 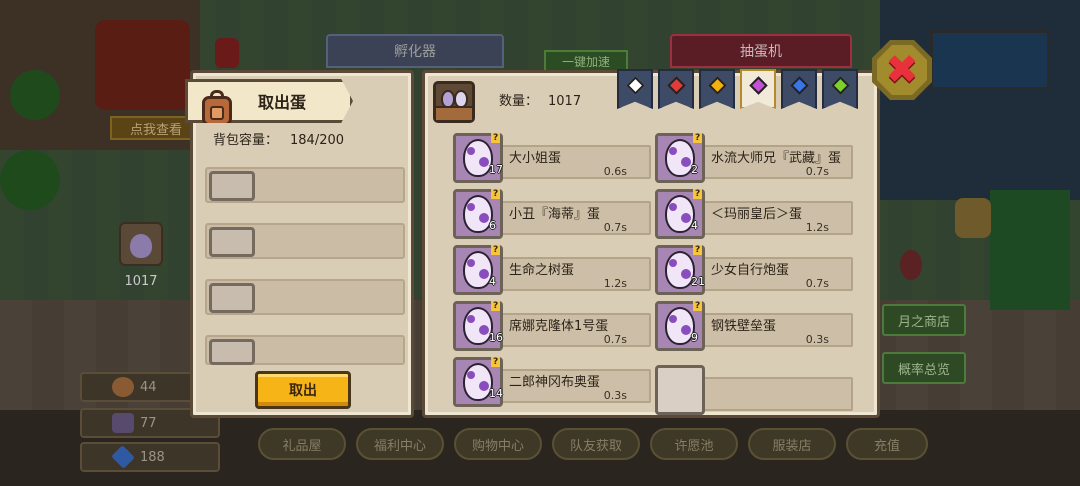 I want to click on nav-gift-house: 礼品屋, so click(x=302, y=444).